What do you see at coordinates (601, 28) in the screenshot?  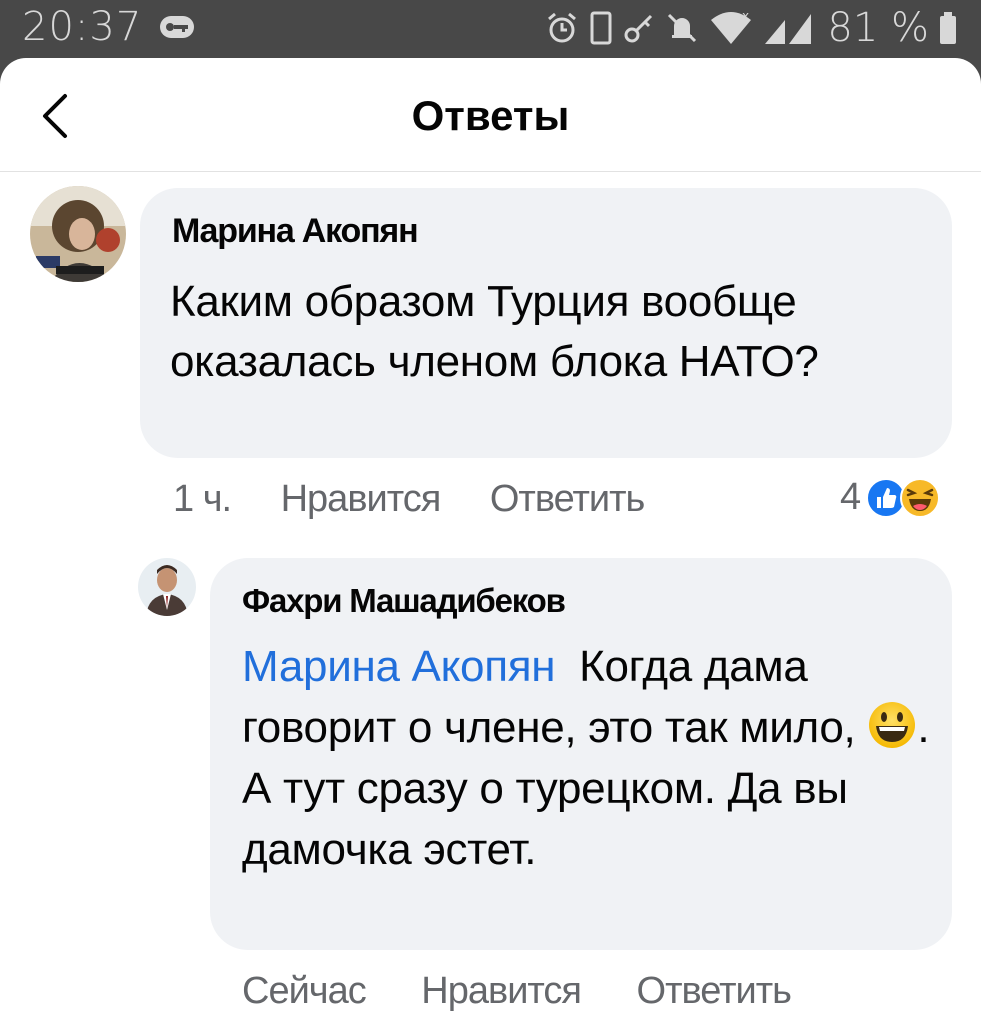 I see `vibrate-icon` at bounding box center [601, 28].